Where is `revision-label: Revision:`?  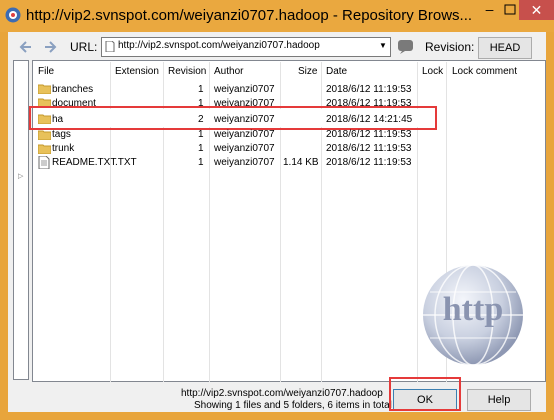 revision-label: Revision: is located at coordinates (450, 47).